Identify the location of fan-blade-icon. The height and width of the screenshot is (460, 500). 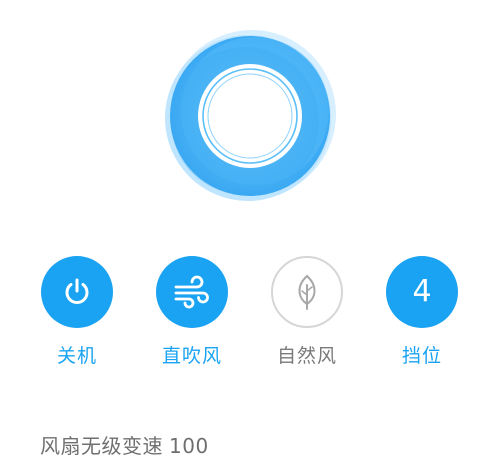
(250, 115).